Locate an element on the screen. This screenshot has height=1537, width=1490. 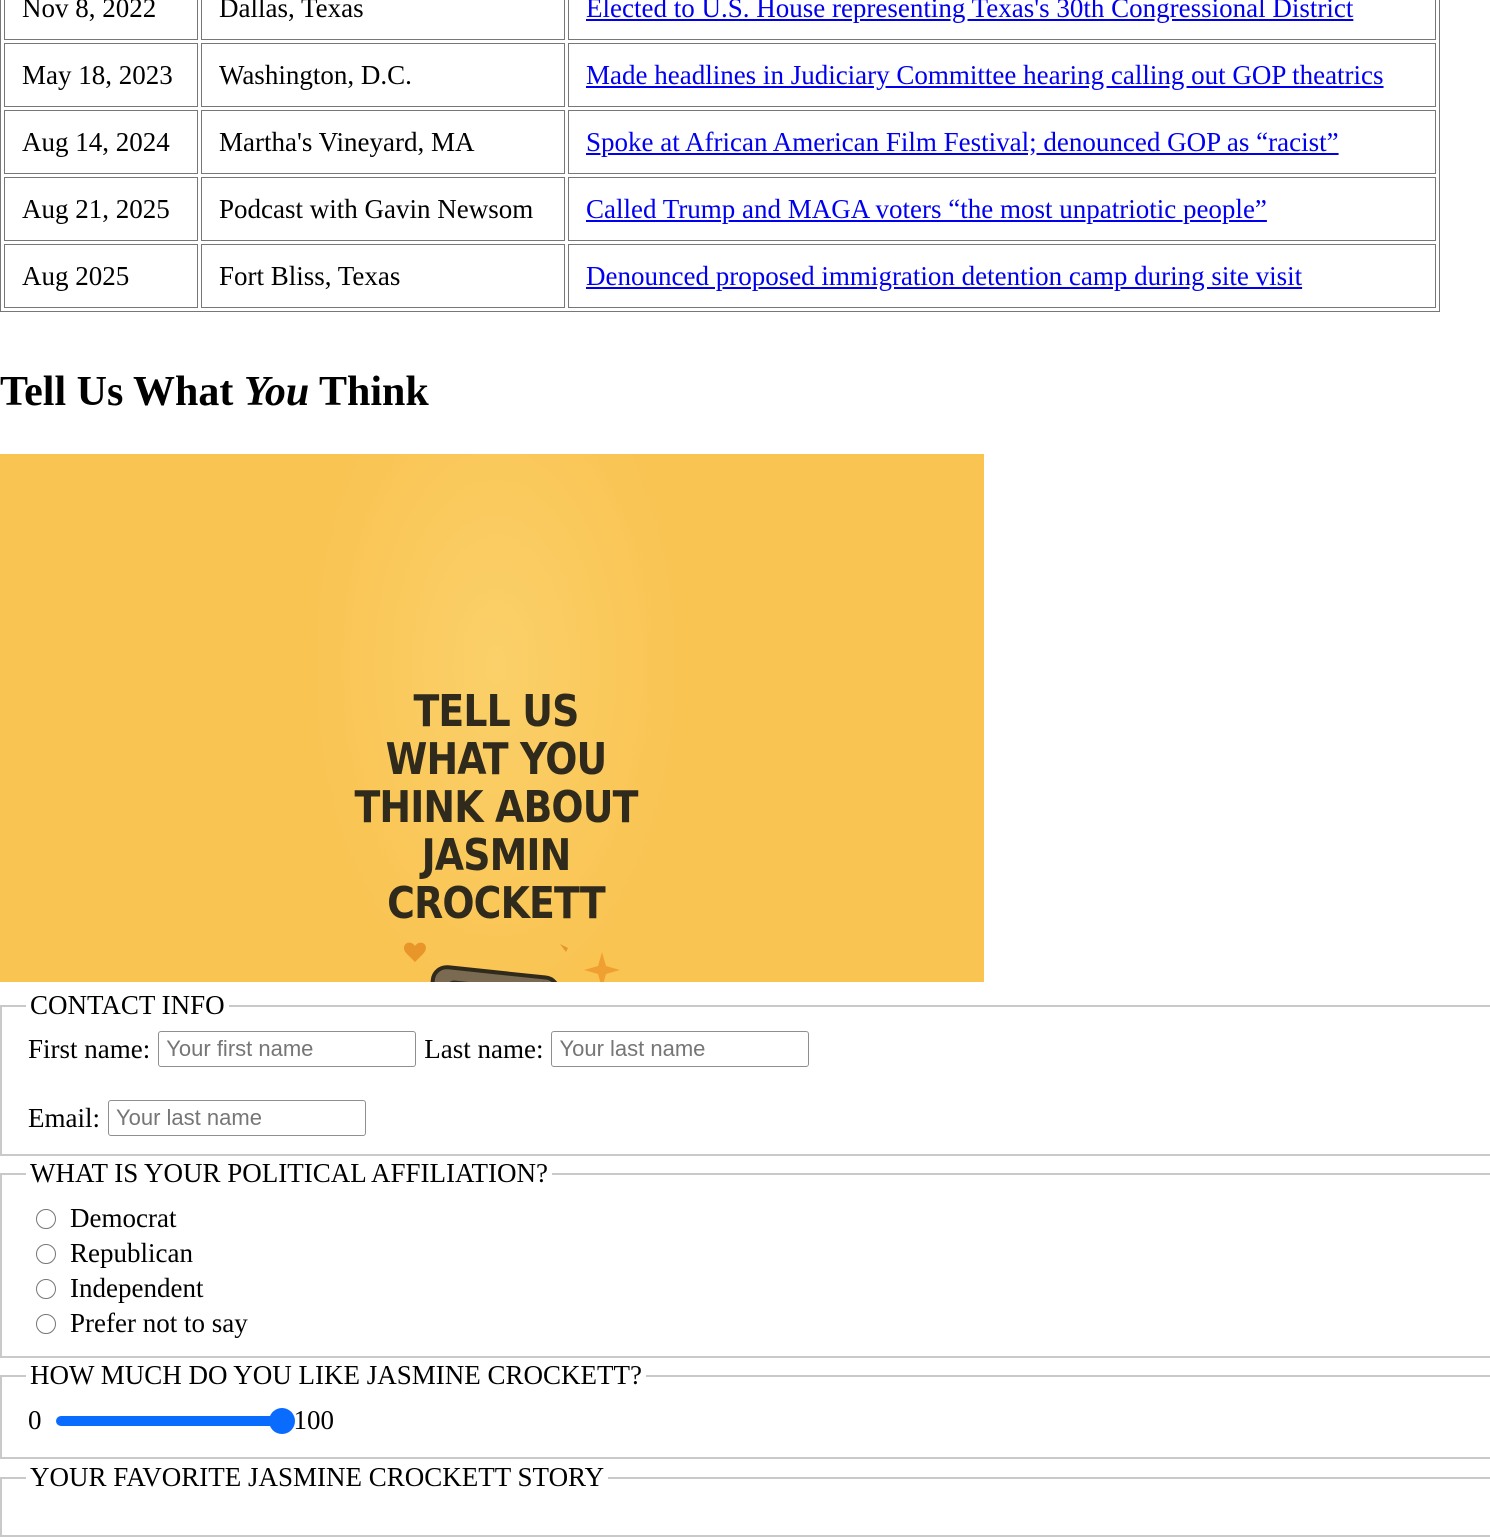
radio-option-democrat: Democrat is located at coordinates (106, 1218).